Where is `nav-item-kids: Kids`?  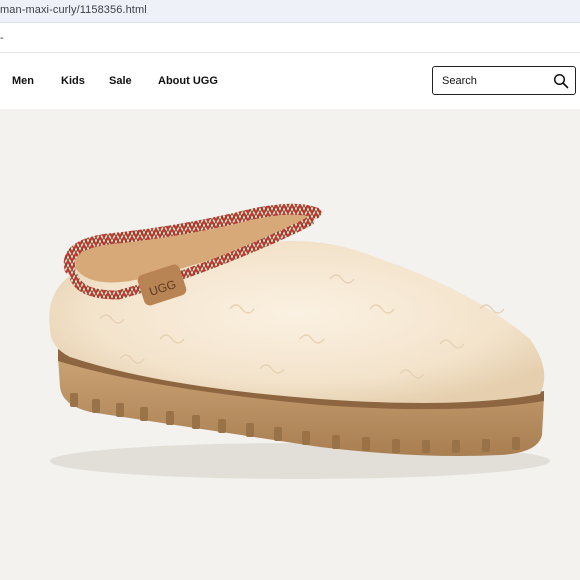 nav-item-kids: Kids is located at coordinates (73, 81).